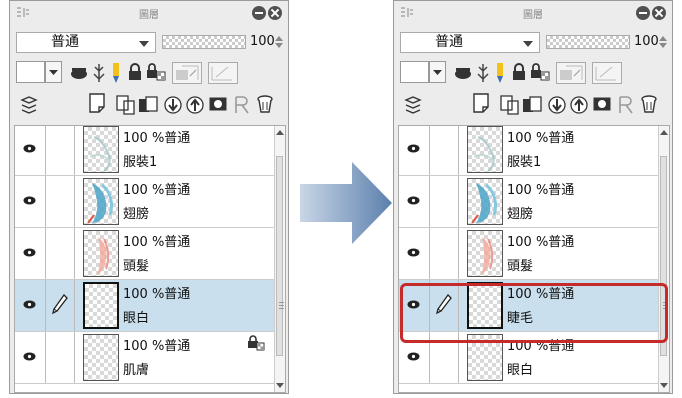 The image size is (682, 398). I want to click on eye-icon, so click(29, 304).